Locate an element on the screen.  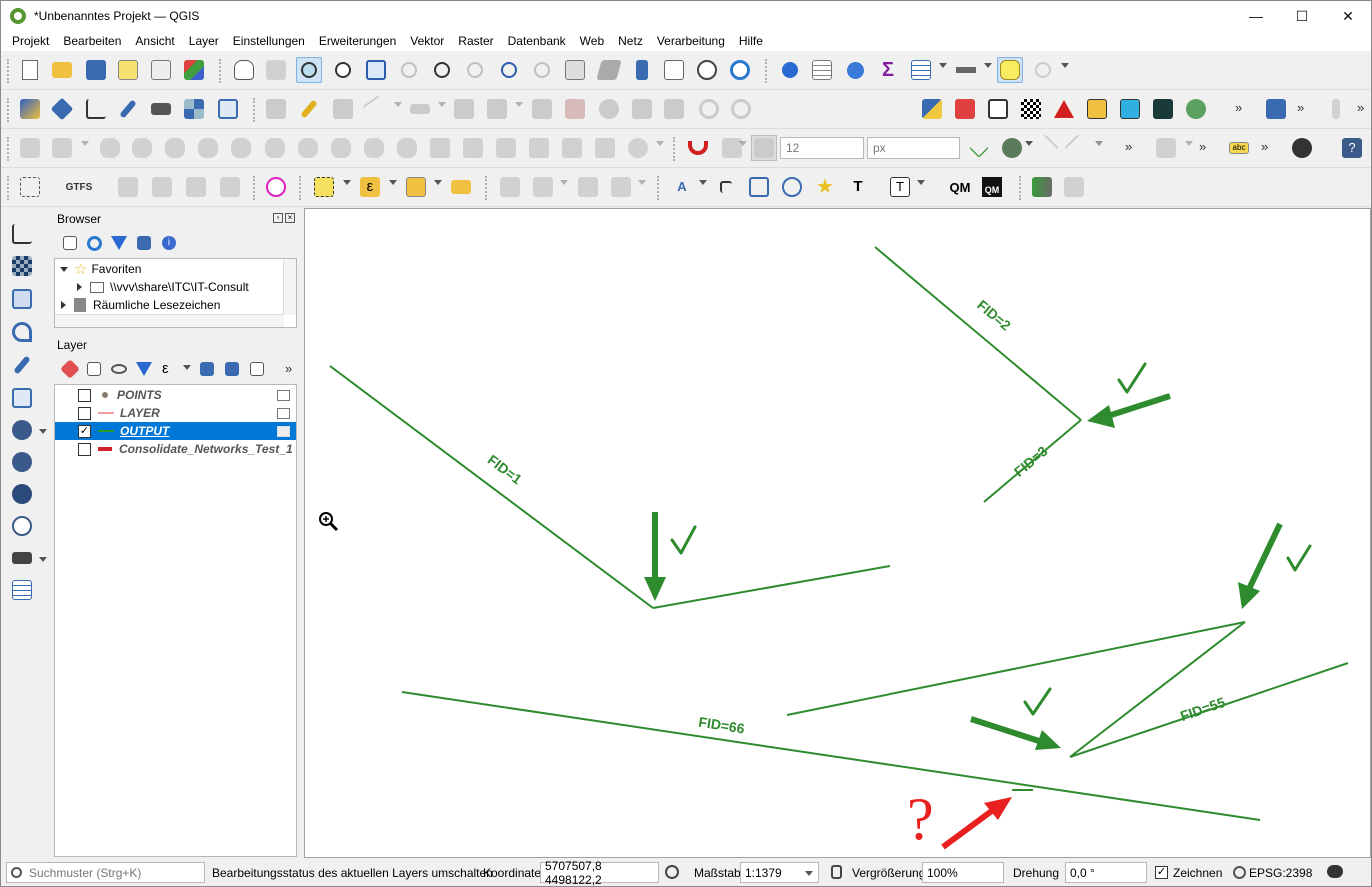
add-spatialite-button is located at coordinates (22, 398).